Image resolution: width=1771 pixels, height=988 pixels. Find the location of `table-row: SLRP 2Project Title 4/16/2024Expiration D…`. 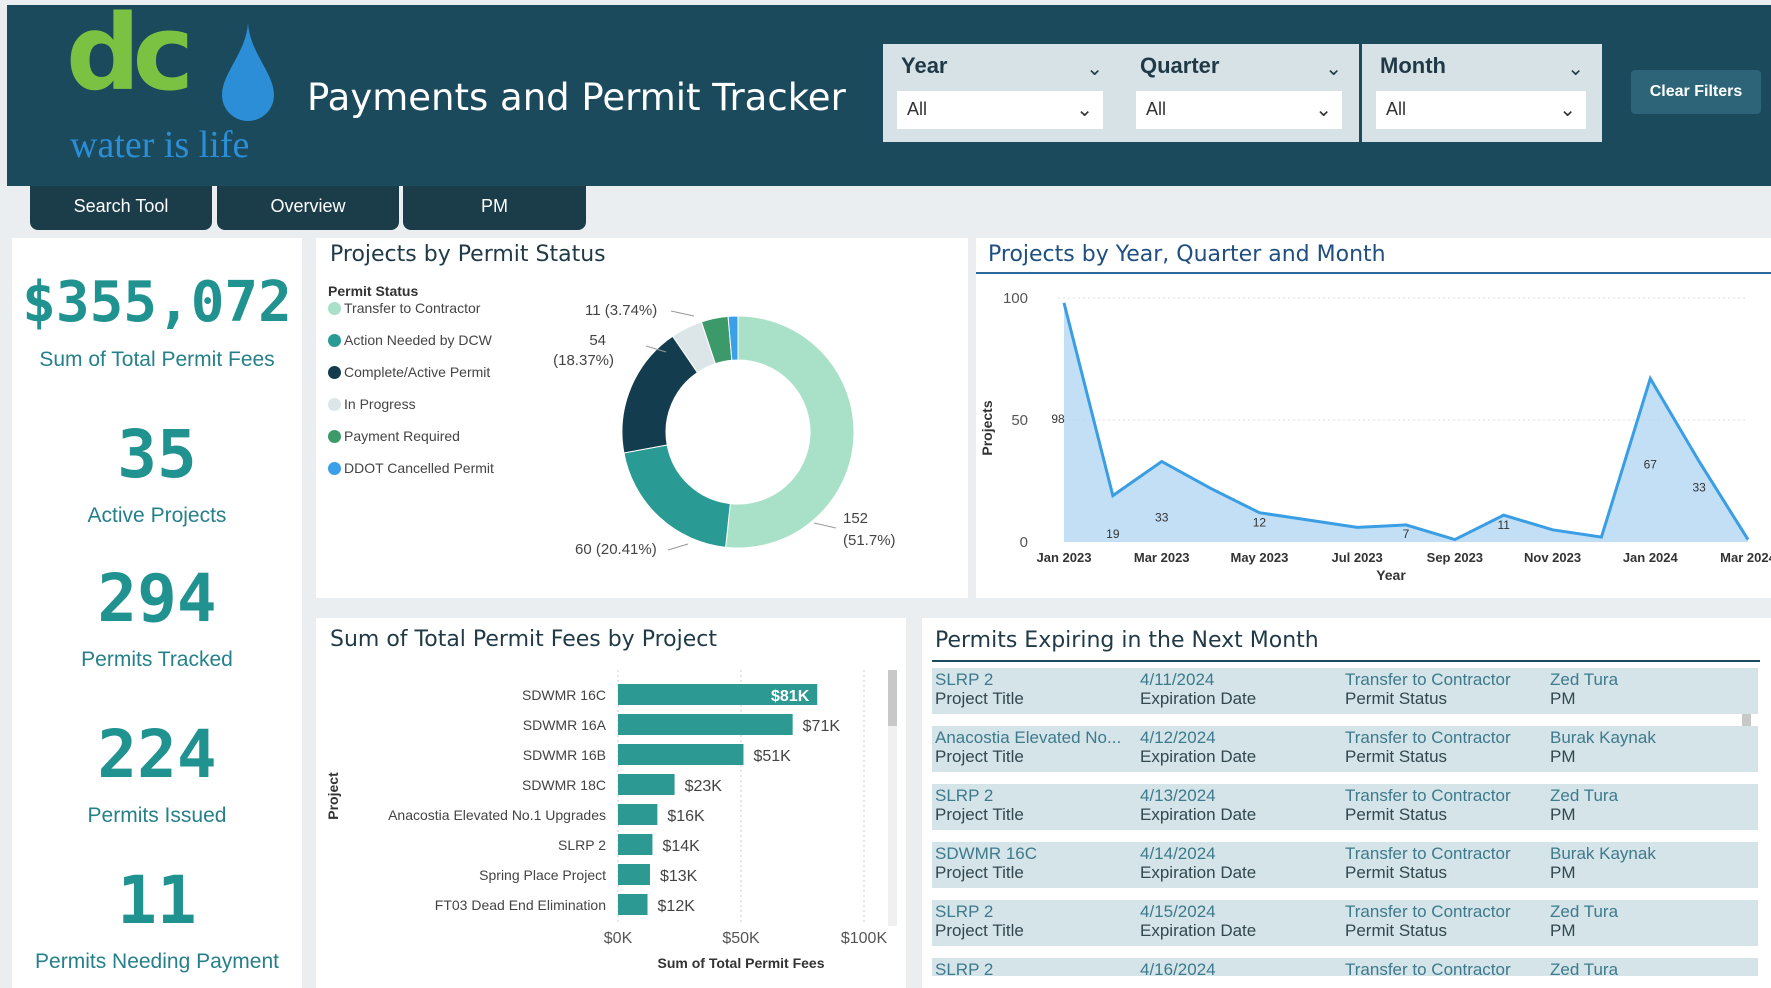

table-row: SLRP 2Project Title 4/16/2024Expiration D… is located at coordinates (1345, 967).